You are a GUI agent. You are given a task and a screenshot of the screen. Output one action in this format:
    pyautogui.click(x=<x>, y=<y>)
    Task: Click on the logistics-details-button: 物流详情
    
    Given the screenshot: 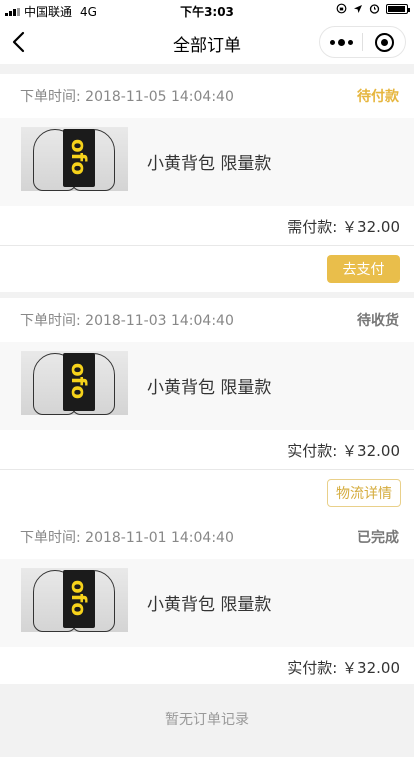 What is the action you would take?
    pyautogui.click(x=364, y=493)
    